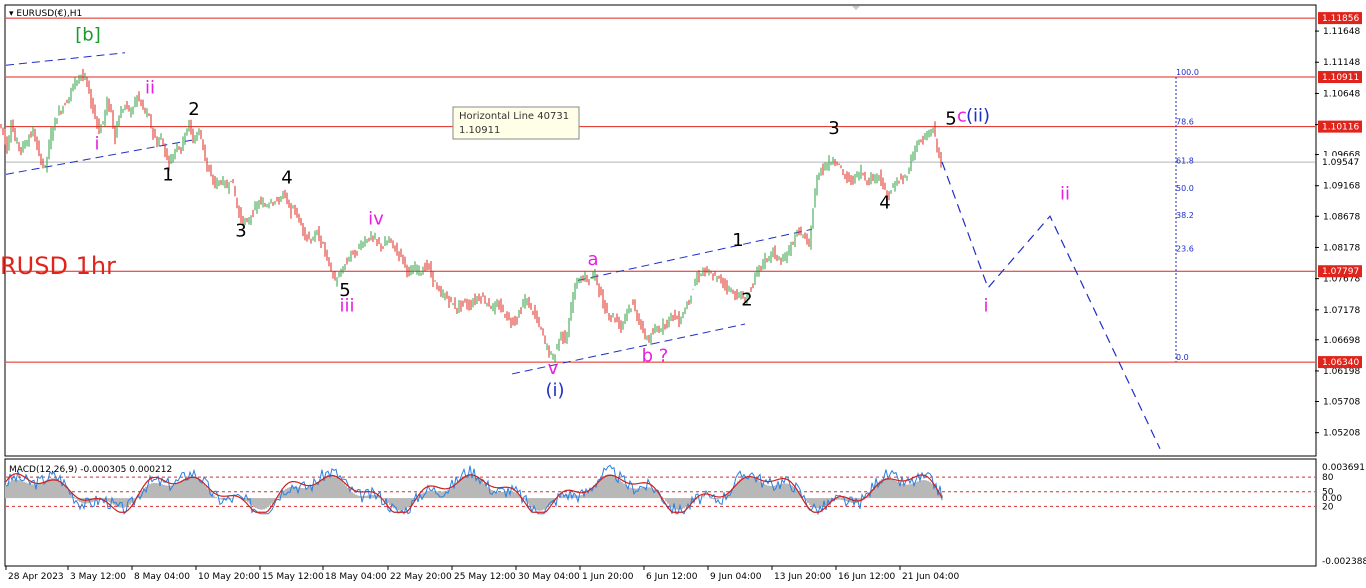 This screenshot has height=588, width=1366. I want to click on wave-label: iv, so click(376, 218).